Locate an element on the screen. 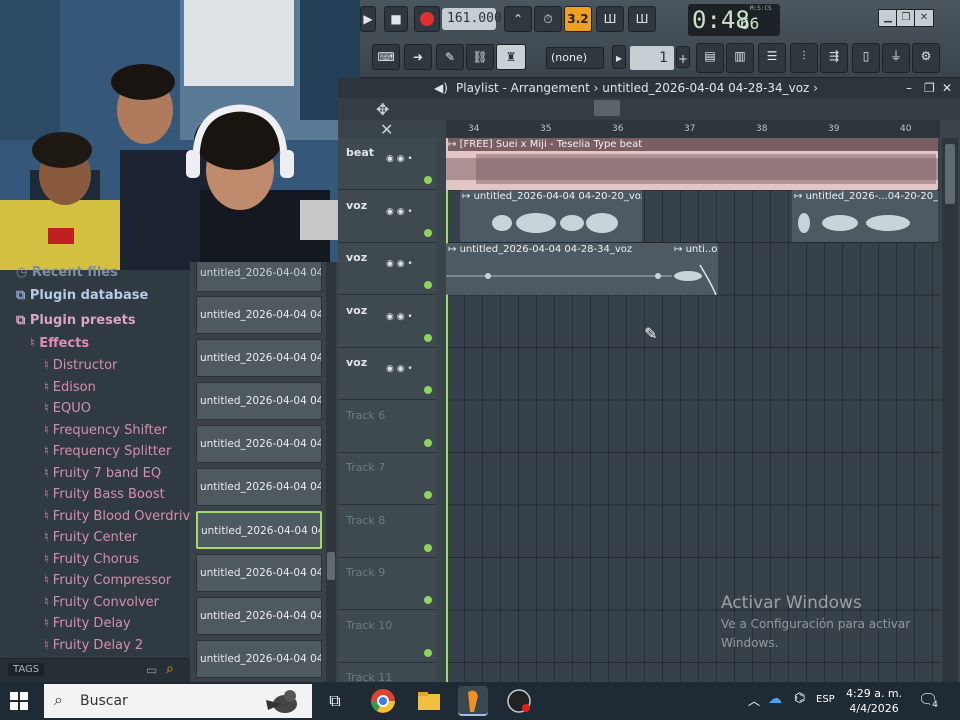  effect-item: ♮ Fruity Convolver is located at coordinates (101, 605).